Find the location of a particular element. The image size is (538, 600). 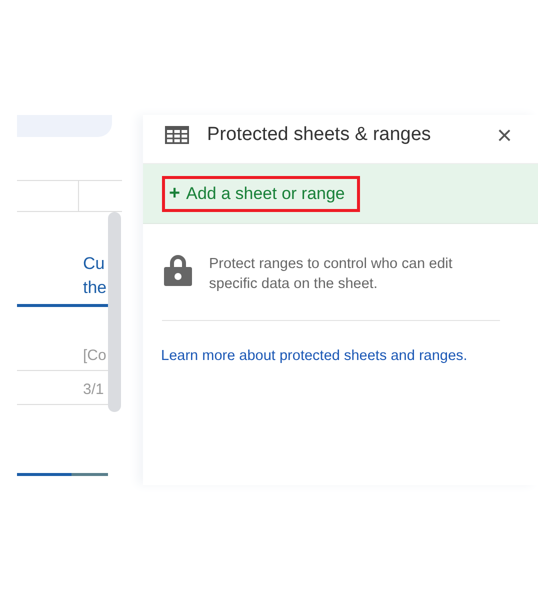

add-range-button: + Add a sheet or range is located at coordinates (261, 194).